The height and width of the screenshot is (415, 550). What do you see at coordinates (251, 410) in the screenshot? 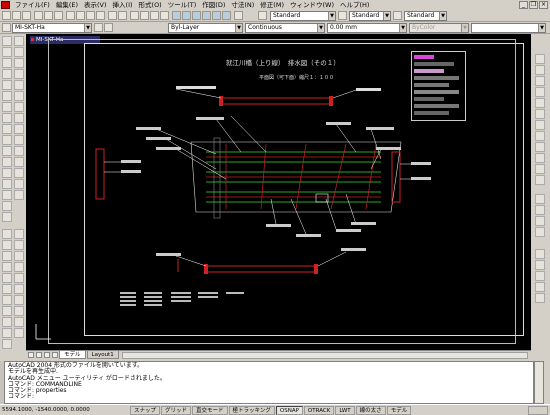
I see `polar-toggle: 極トラッキング` at bounding box center [251, 410].